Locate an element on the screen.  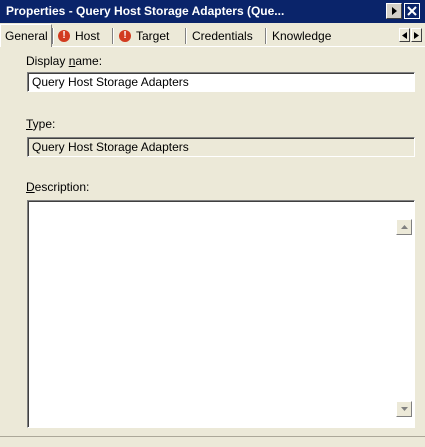
arrow-left-icon is located at coordinates (404, 35).